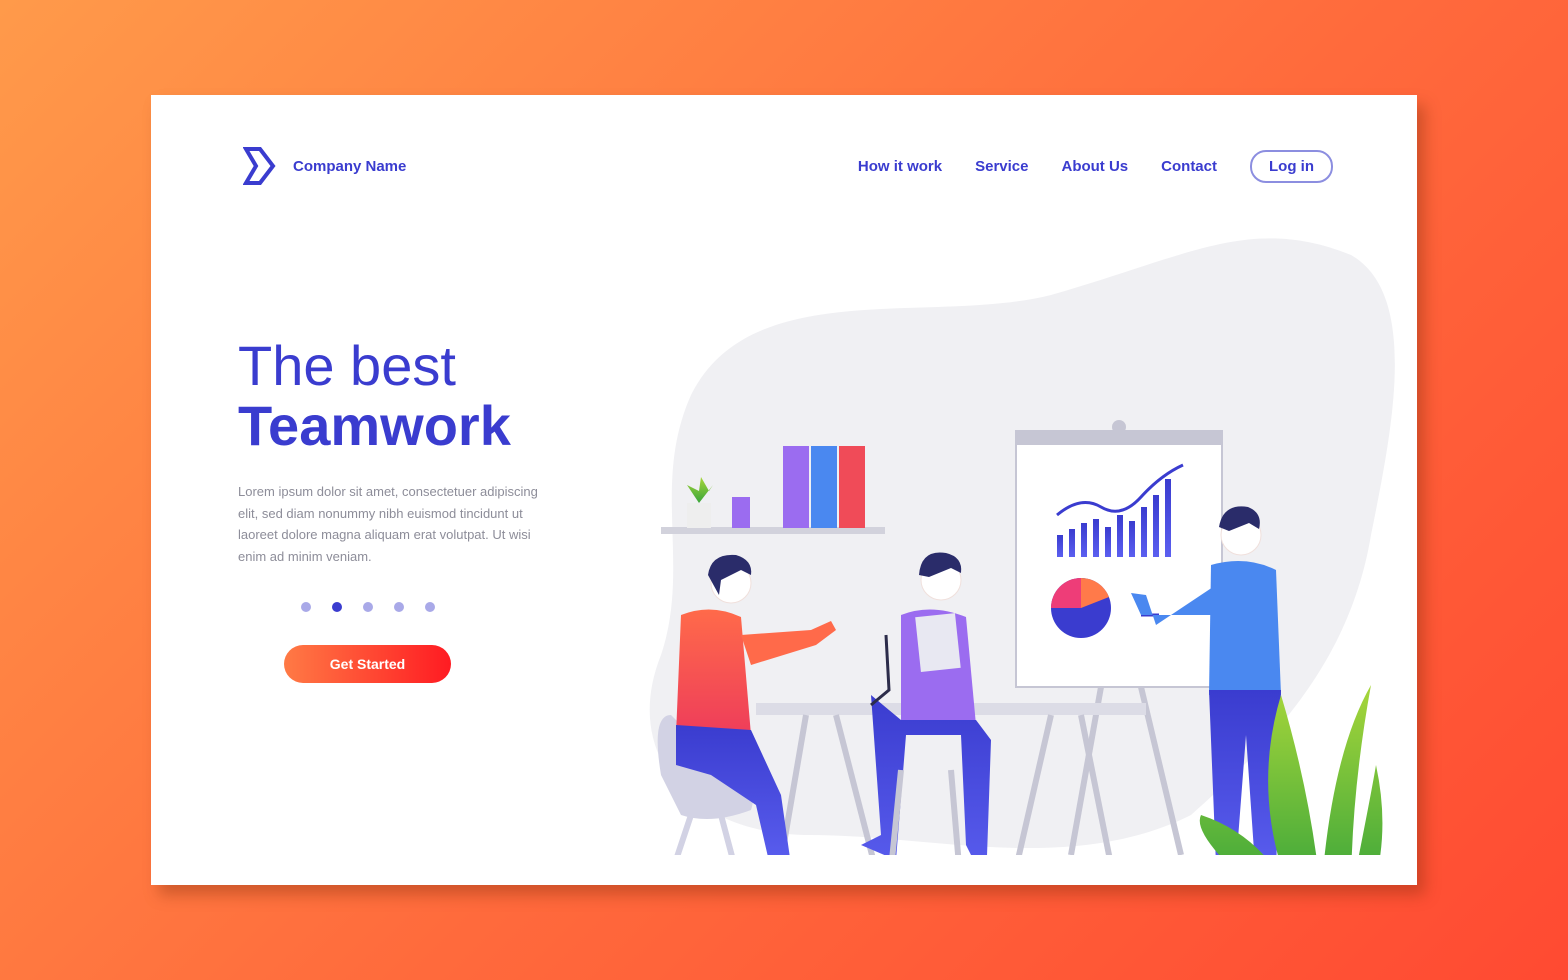 This screenshot has height=980, width=1568. Describe the element at coordinates (1291, 166) in the screenshot. I see `login-button: Log in` at that location.